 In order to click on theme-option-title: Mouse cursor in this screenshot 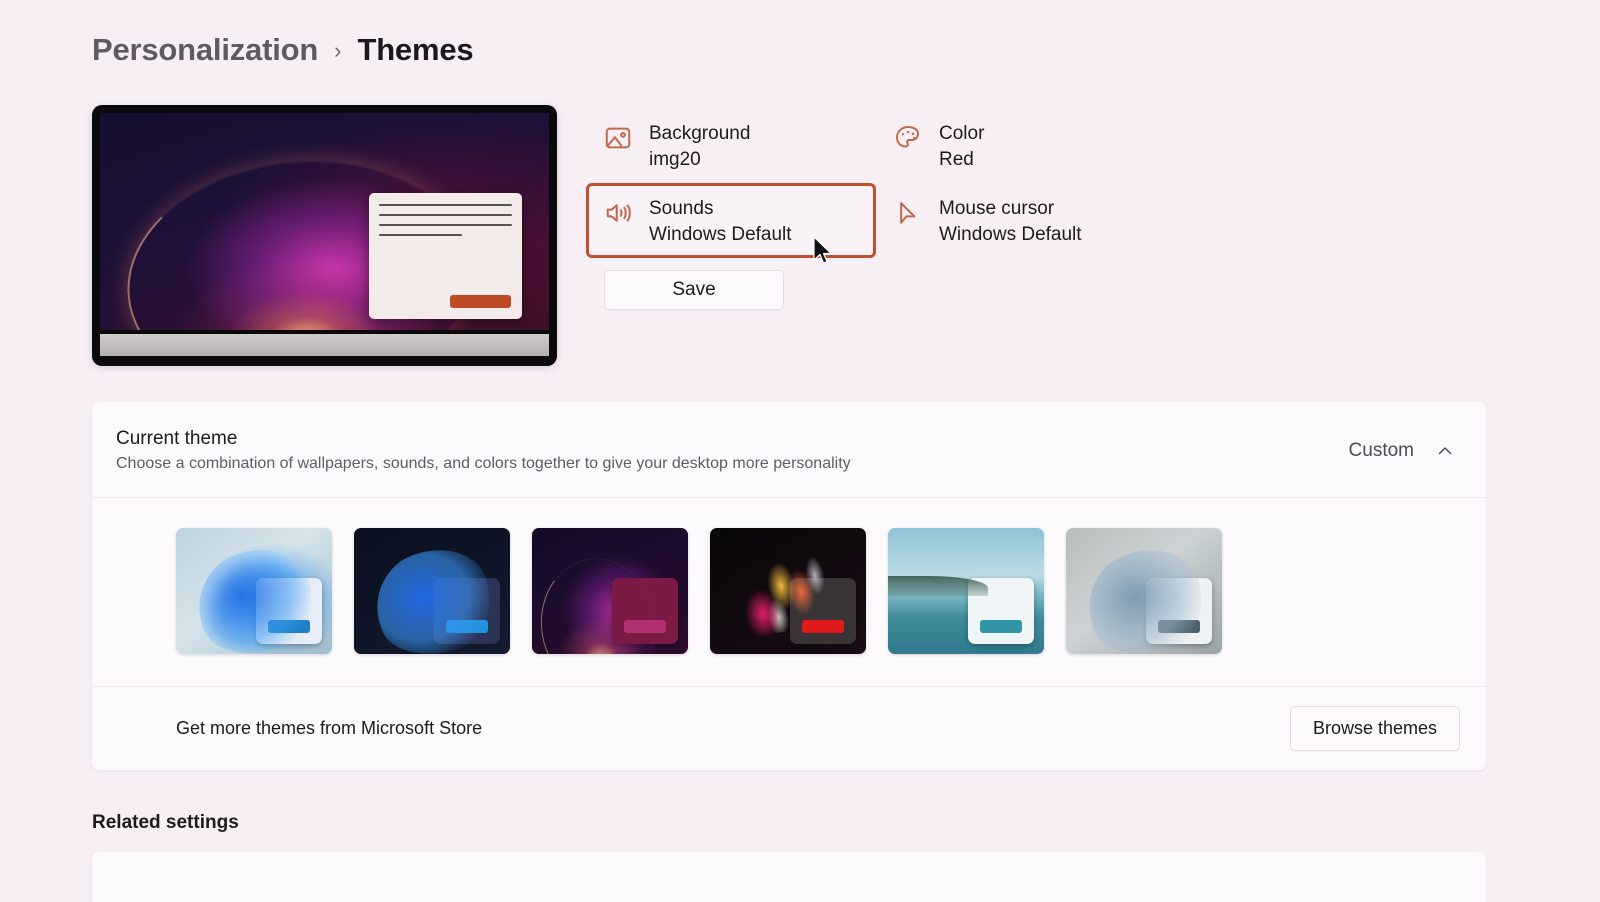, I will do `click(997, 208)`.